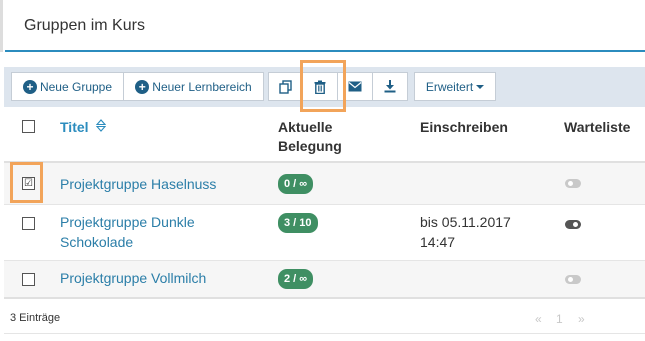 The image size is (645, 341). I want to click on group-link-line1: Projektgruppe Dunkle, so click(127, 222).